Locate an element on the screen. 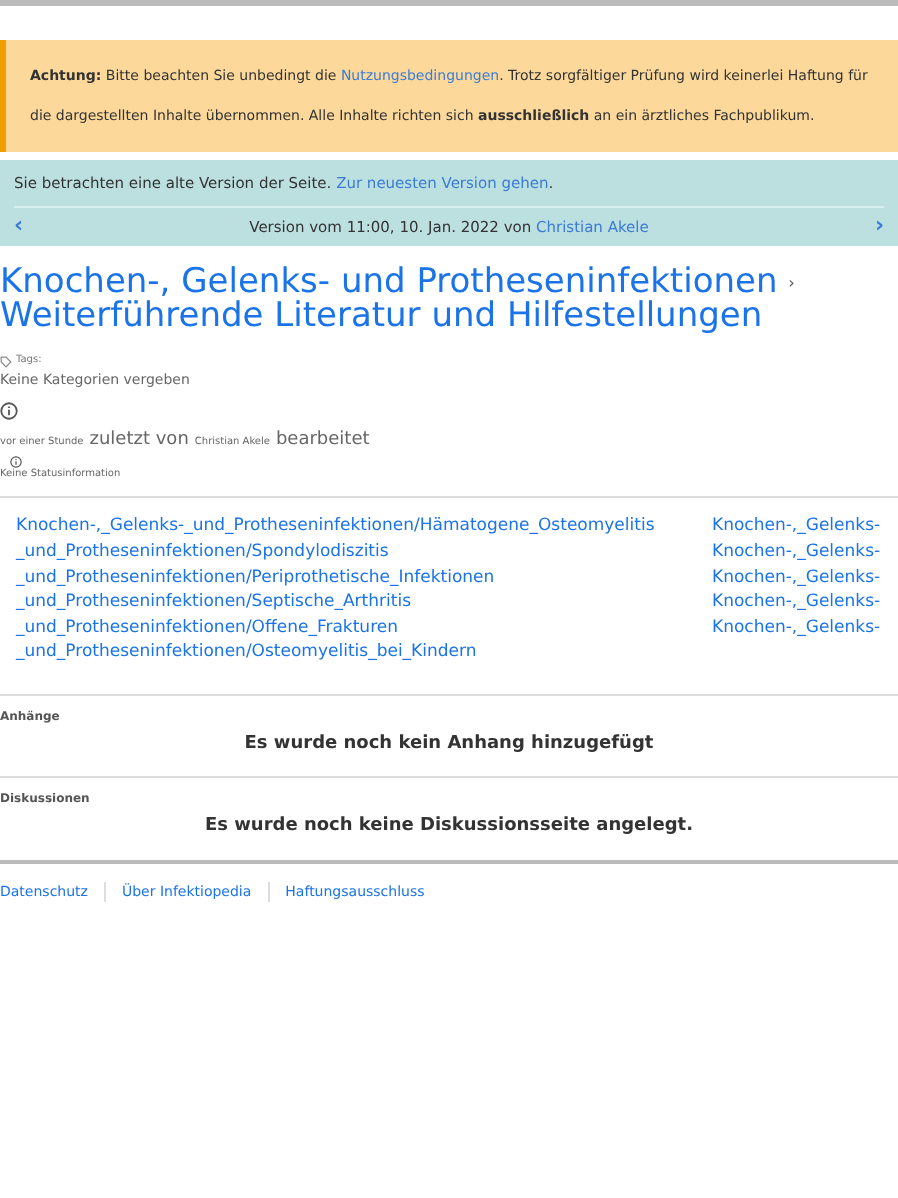 The width and height of the screenshot is (898, 1198). page-link: _und_Protheseninfektionen/Spondylodiszitis is located at coordinates (364, 553).